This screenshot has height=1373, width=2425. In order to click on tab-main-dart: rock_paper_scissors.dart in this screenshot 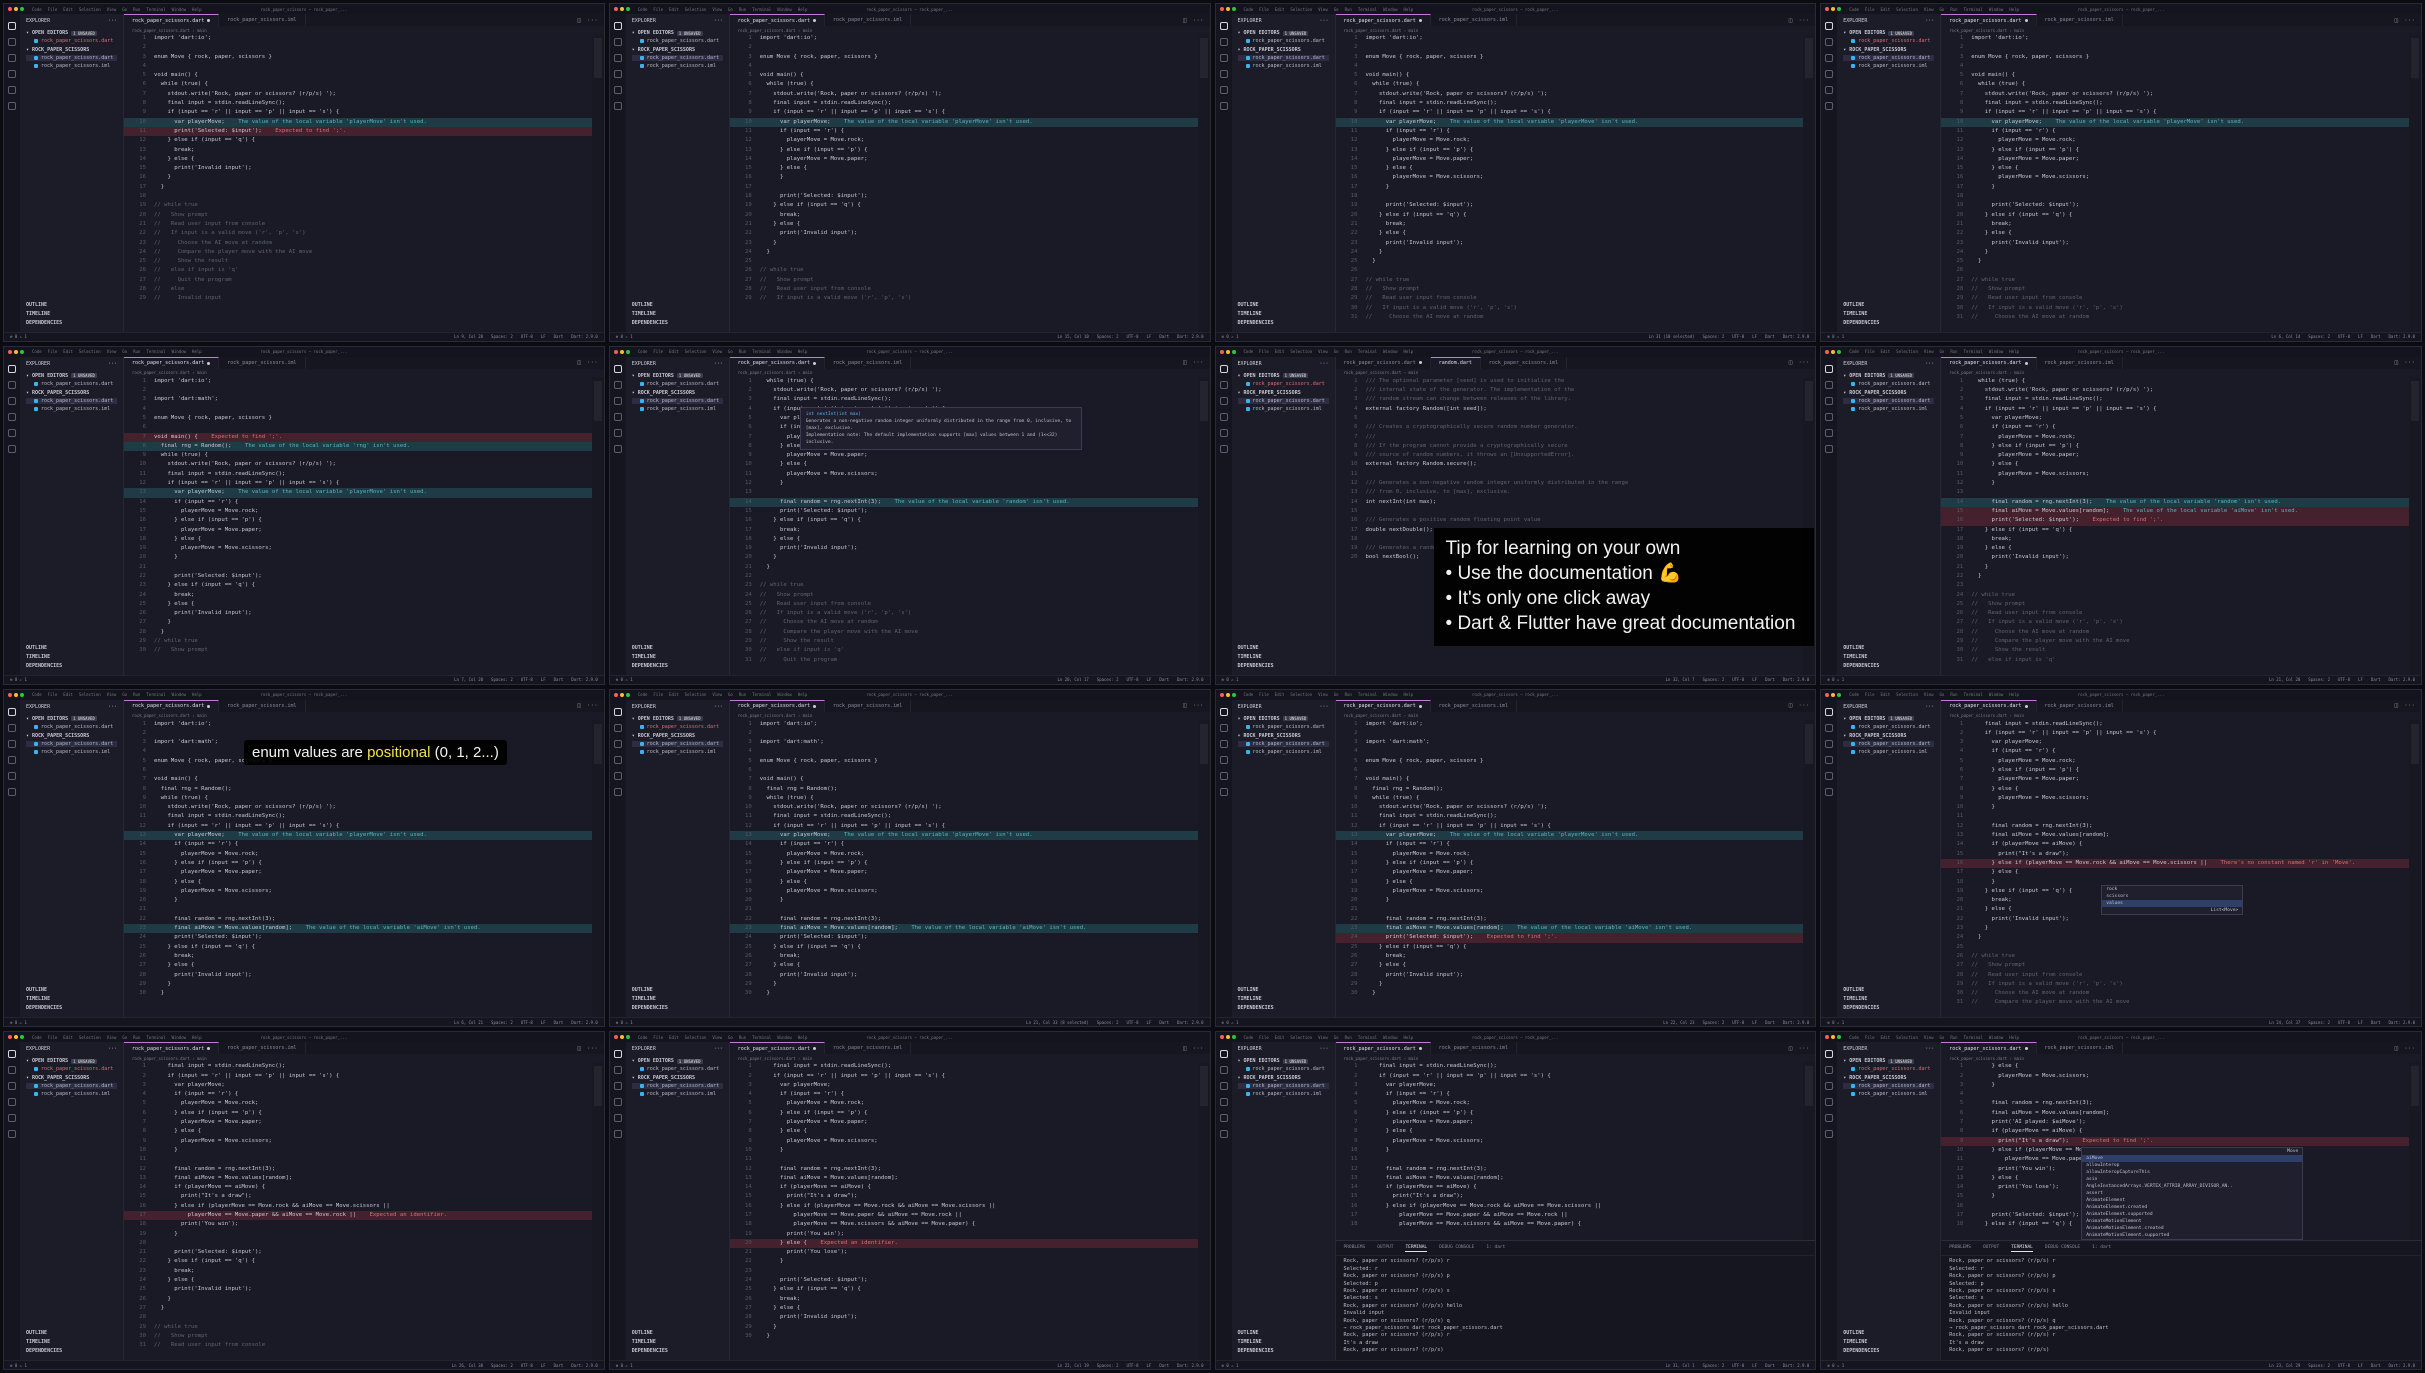, I will do `click(1989, 1048)`.